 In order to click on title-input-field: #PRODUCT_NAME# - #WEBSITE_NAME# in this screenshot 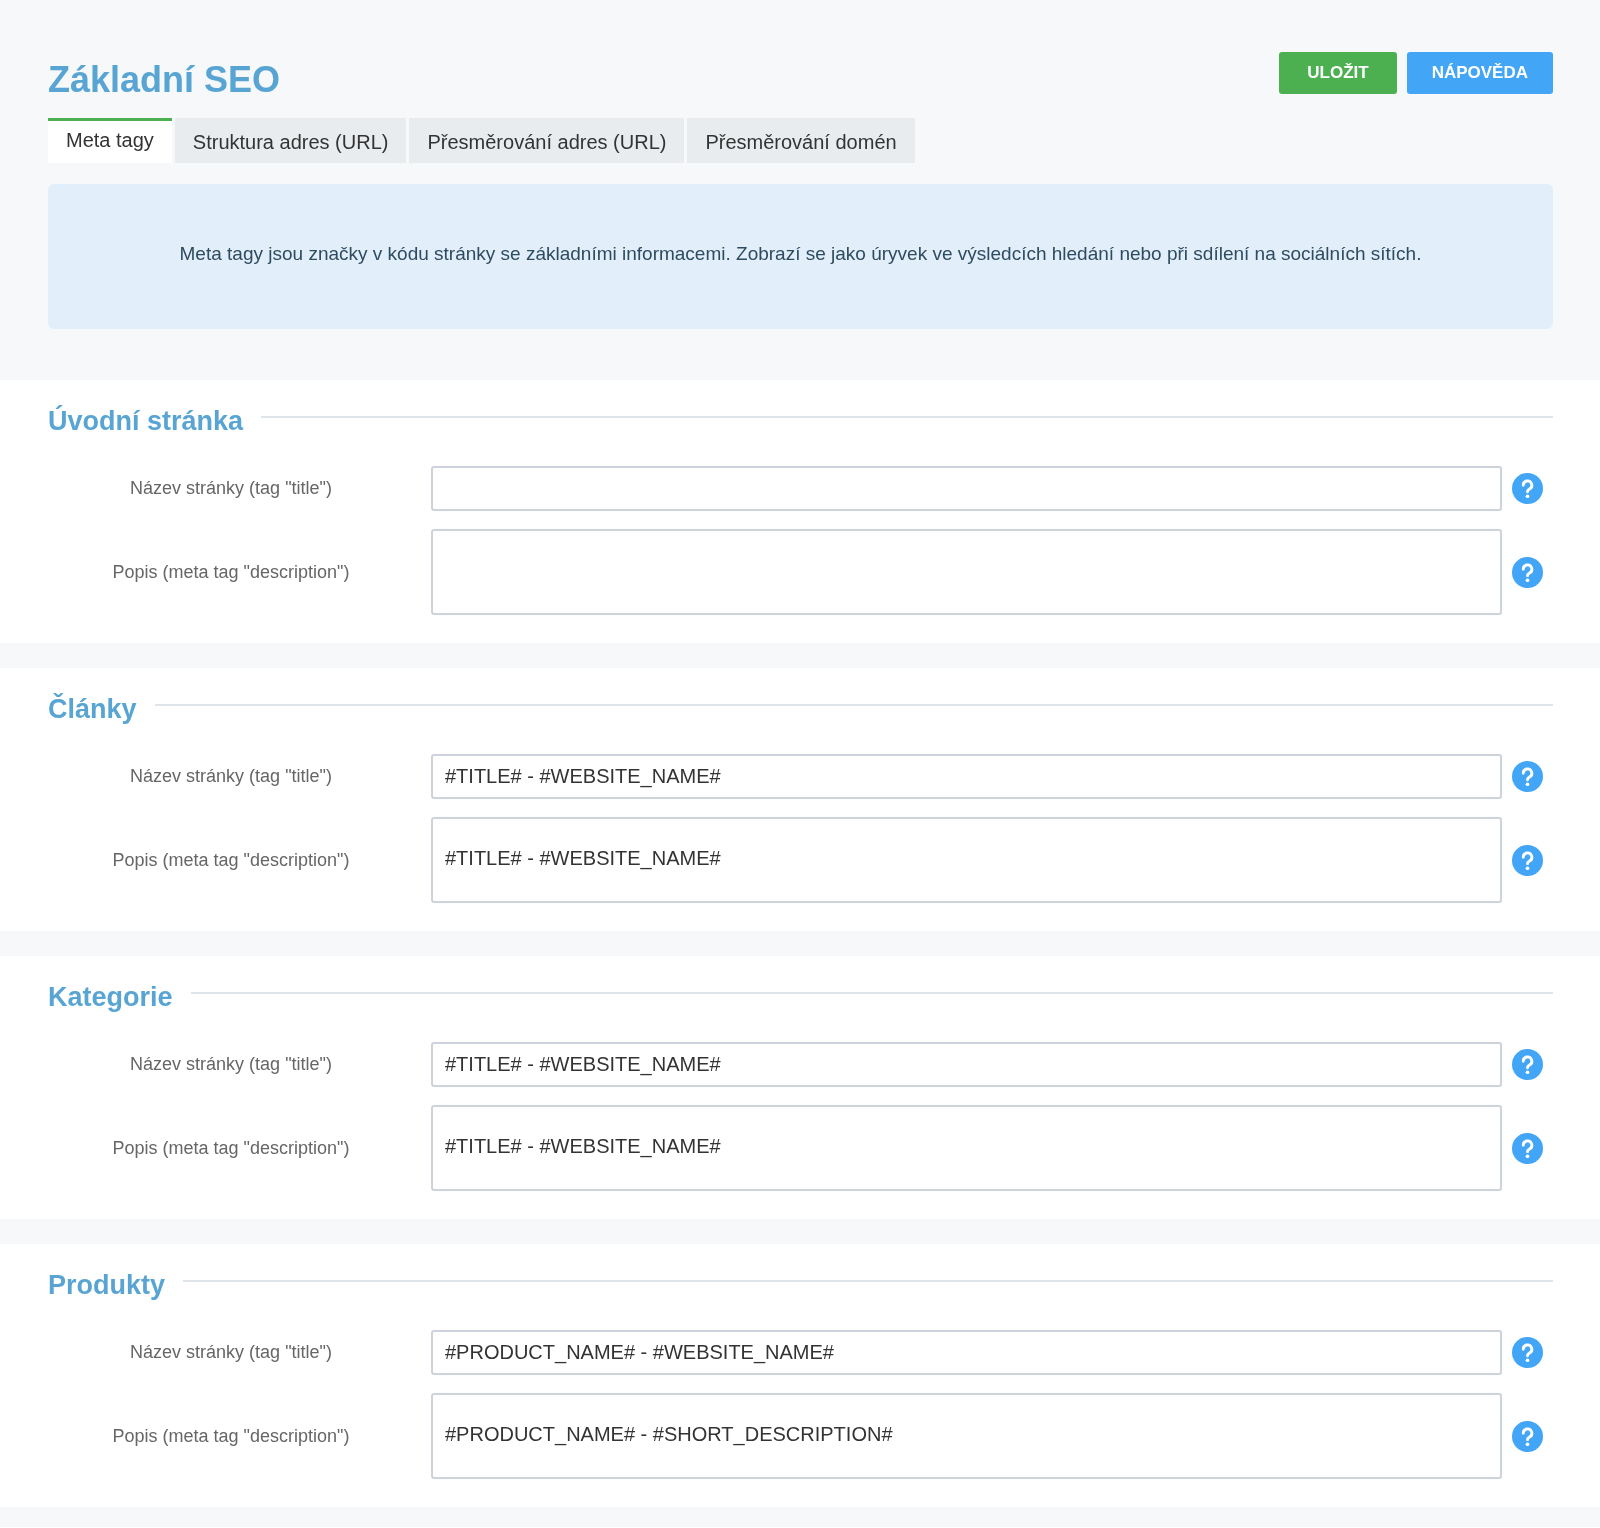, I will do `click(966, 1352)`.